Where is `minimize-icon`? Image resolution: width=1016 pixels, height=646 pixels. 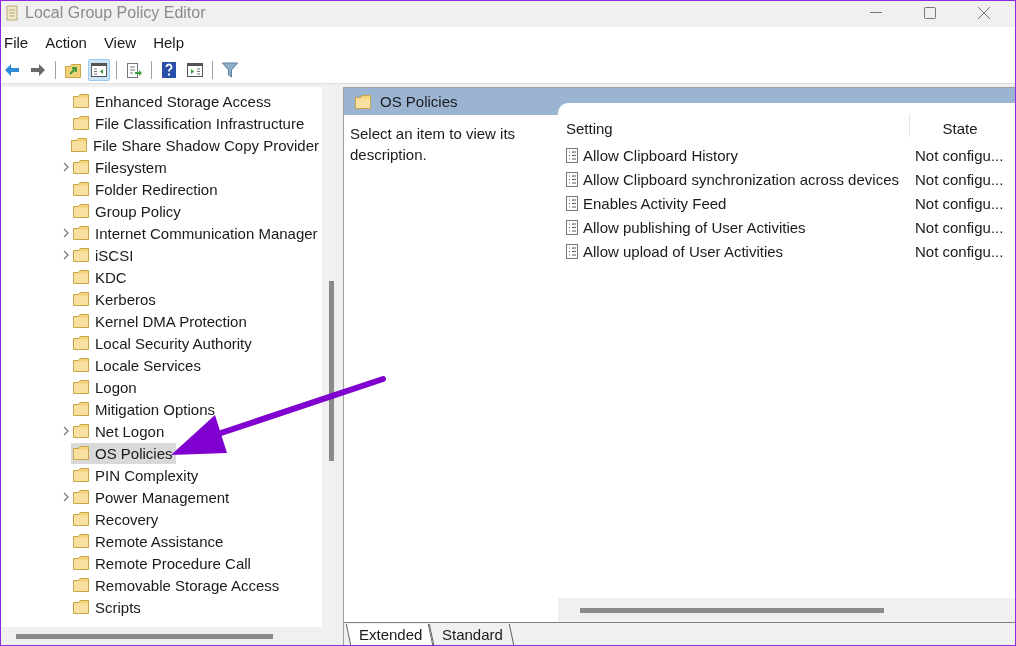
minimize-icon is located at coordinates (876, 13).